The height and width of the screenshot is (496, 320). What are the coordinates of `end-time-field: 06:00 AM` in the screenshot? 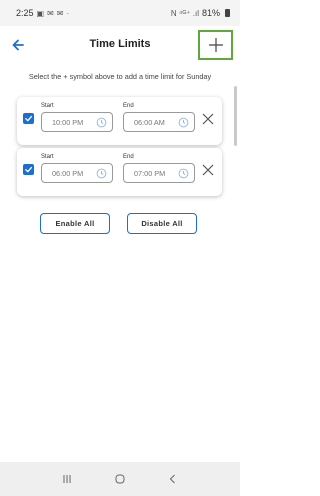 It's located at (159, 122).